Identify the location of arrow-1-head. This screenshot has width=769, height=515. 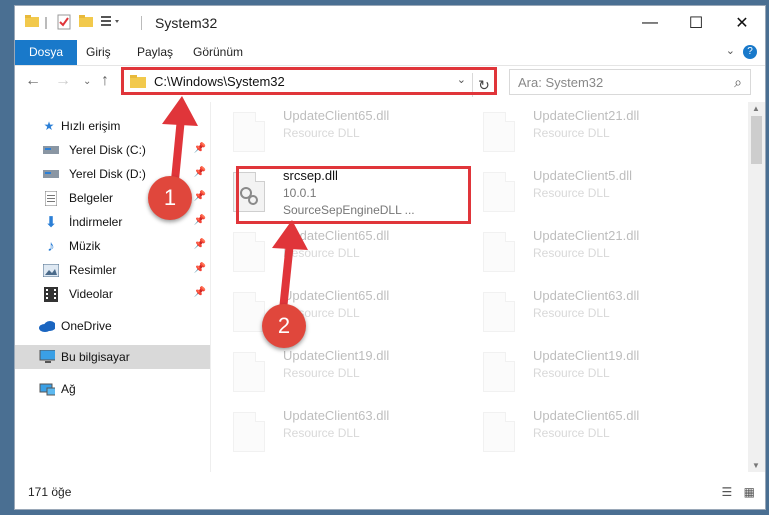
(180, 111).